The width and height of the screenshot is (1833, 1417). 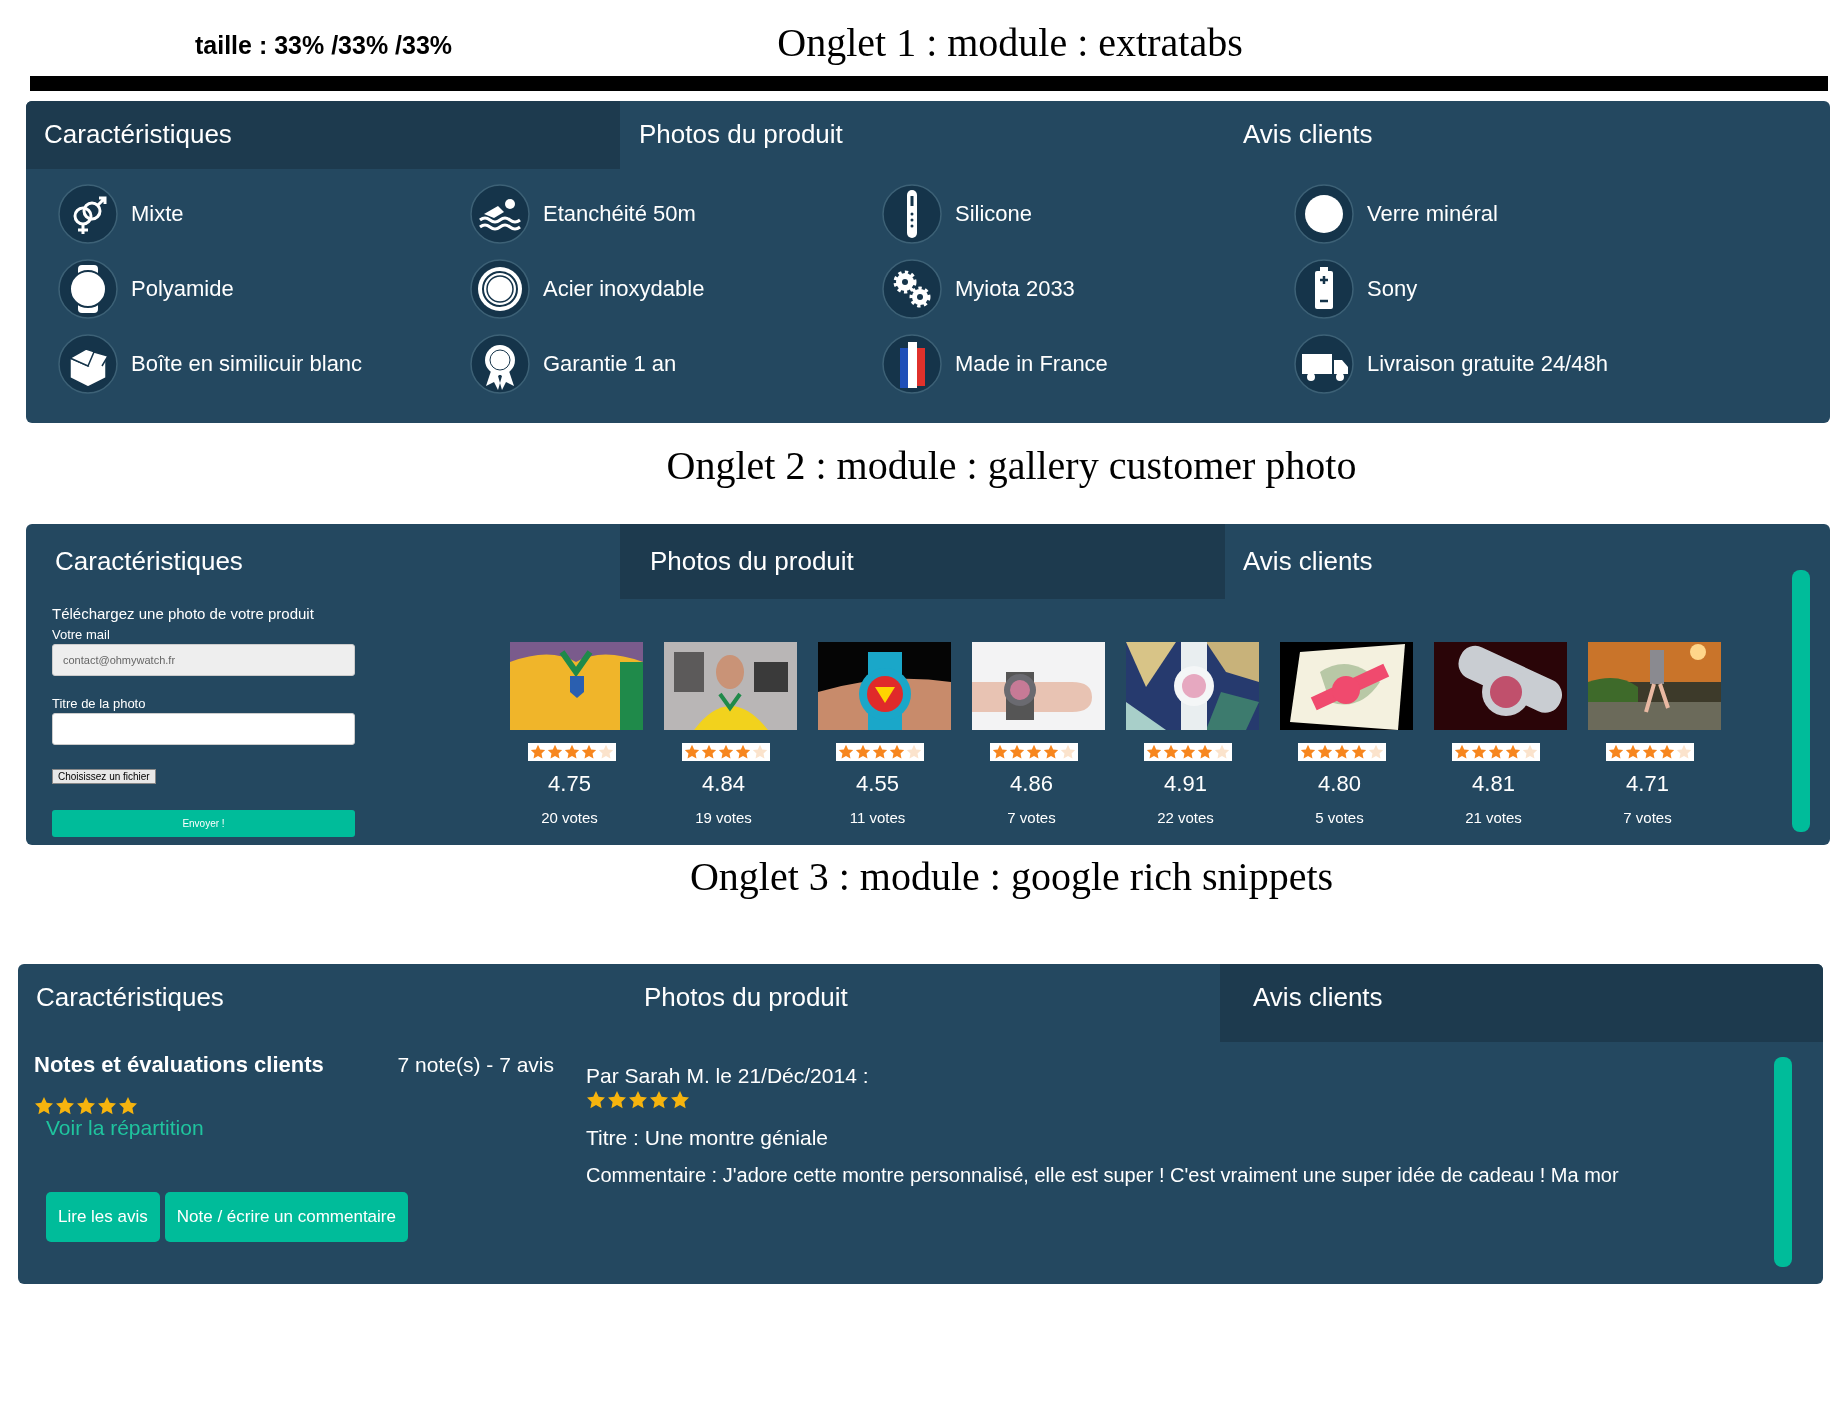 What do you see at coordinates (99, 703) in the screenshot?
I see `field-label: Titre de la photo` at bounding box center [99, 703].